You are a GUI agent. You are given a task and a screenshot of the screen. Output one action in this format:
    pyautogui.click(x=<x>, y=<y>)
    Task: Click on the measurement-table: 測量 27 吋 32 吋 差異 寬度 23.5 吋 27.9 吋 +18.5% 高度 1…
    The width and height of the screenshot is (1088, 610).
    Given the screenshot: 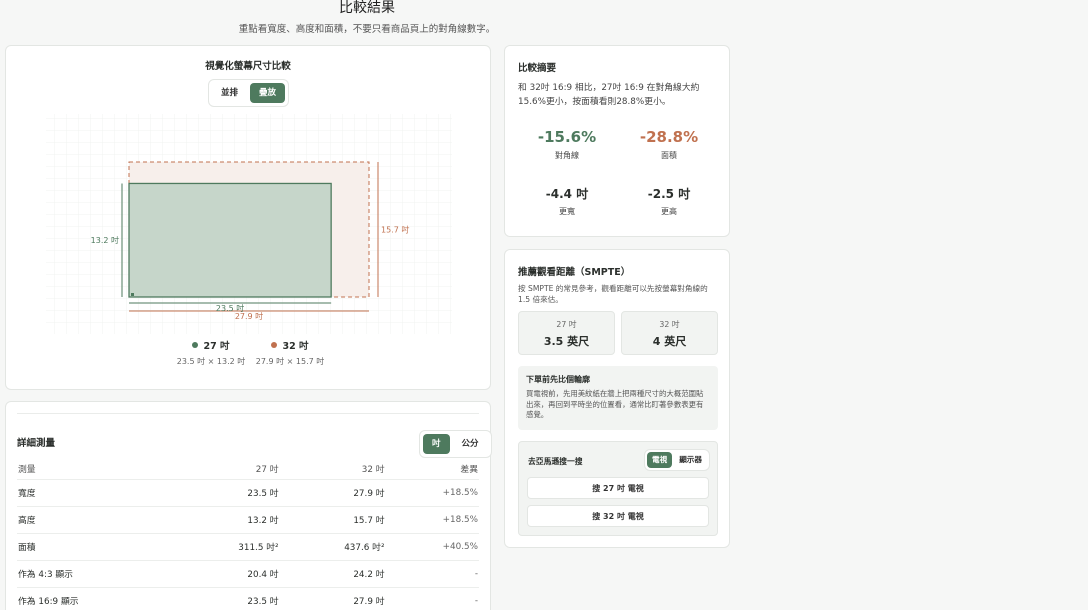 What is the action you would take?
    pyautogui.click(x=248, y=534)
    